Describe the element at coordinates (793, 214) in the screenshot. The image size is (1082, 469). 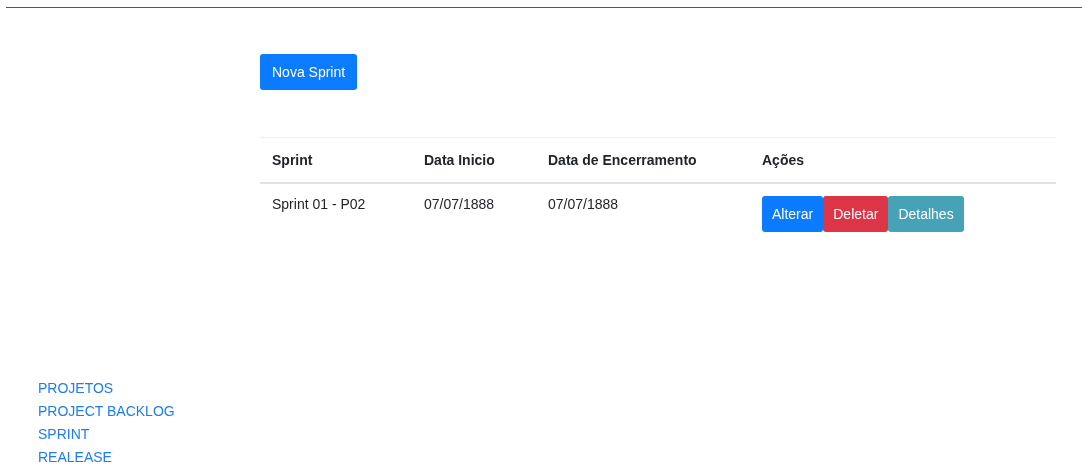
I see `edit-button: Alterar` at that location.